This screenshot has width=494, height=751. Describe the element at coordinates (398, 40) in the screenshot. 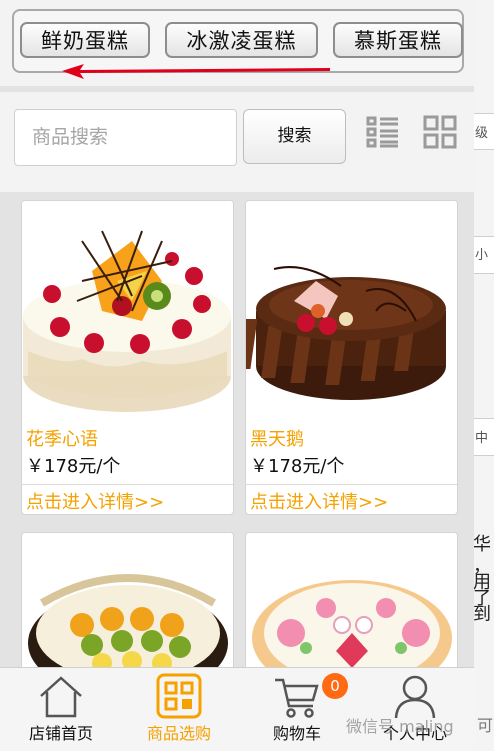

I see `category-button-mousse: 慕斯蛋糕` at that location.